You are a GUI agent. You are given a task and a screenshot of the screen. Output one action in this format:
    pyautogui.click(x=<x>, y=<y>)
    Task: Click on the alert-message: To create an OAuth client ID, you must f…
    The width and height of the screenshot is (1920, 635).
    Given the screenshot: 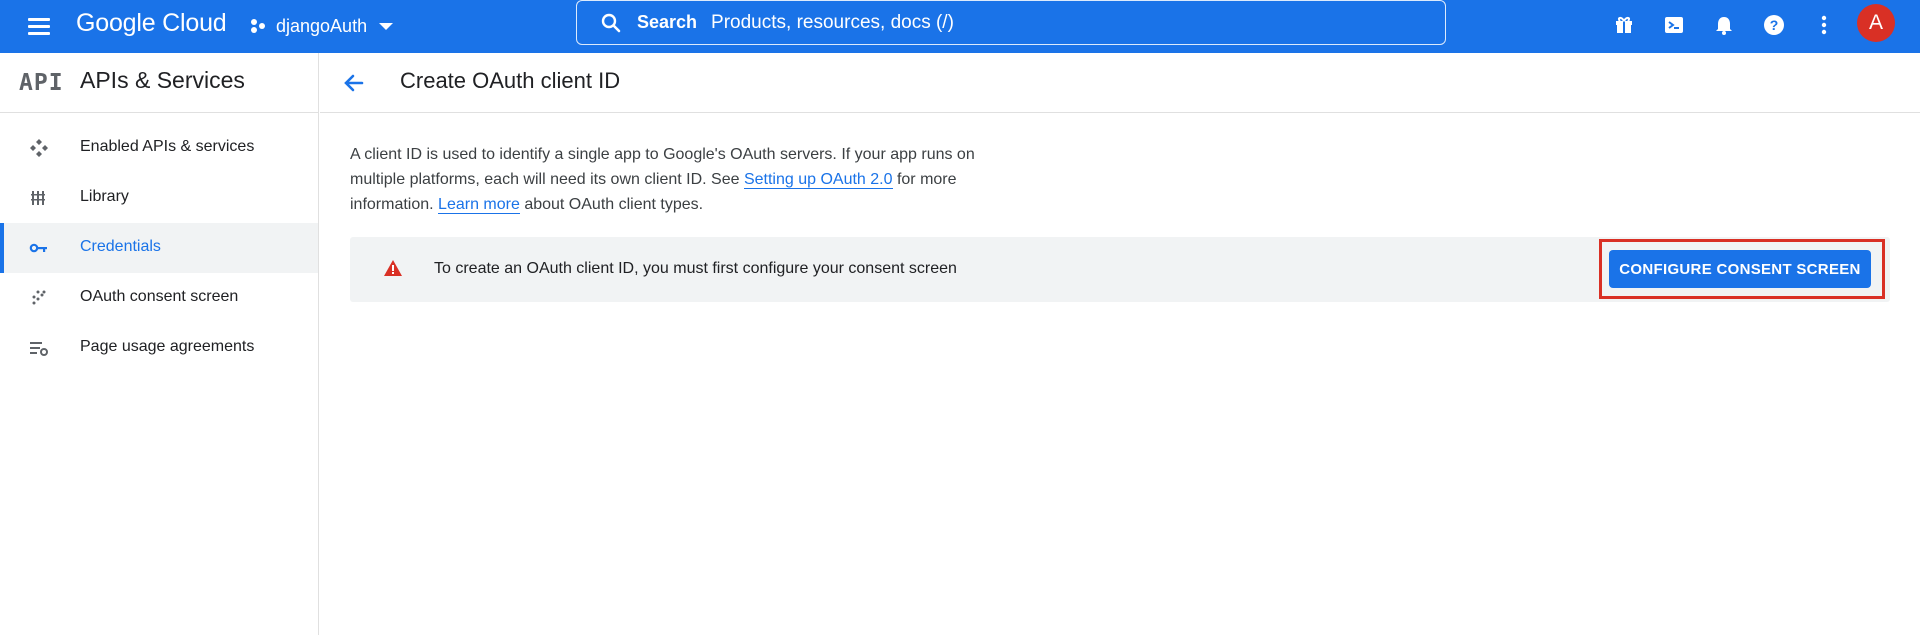 What is the action you would take?
    pyautogui.click(x=695, y=268)
    